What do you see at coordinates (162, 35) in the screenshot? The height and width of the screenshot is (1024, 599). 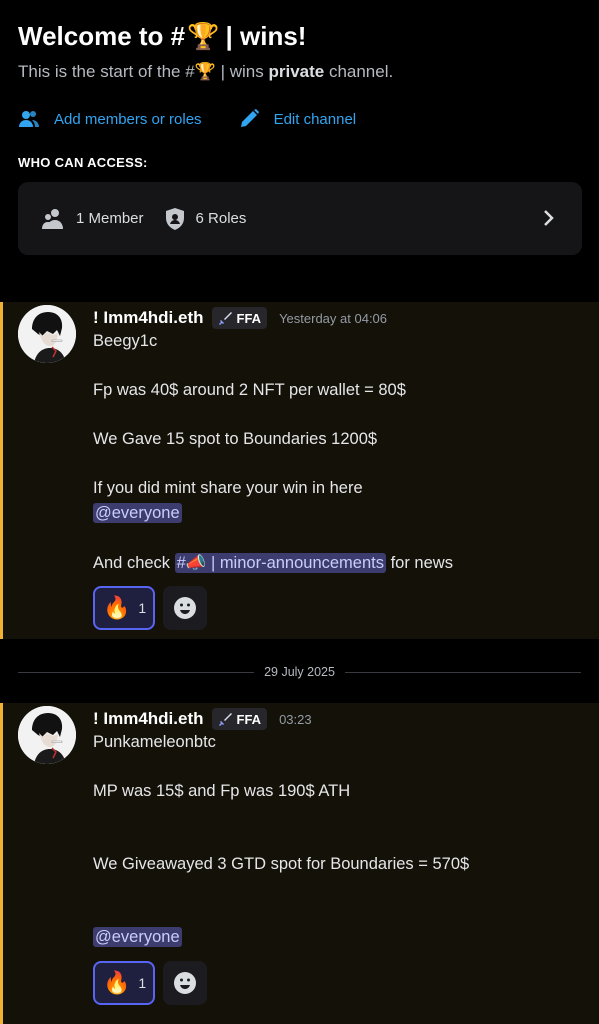 I see `page-title: Welcome to # 🏆 | wins!` at bounding box center [162, 35].